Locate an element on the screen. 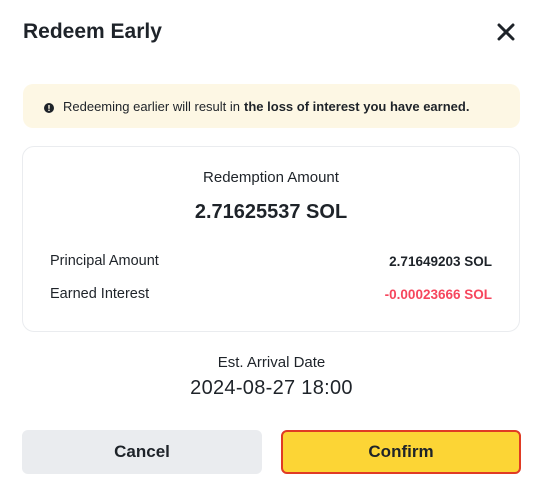 This screenshot has width=543, height=494. principal-label: Principal Amount is located at coordinates (104, 261).